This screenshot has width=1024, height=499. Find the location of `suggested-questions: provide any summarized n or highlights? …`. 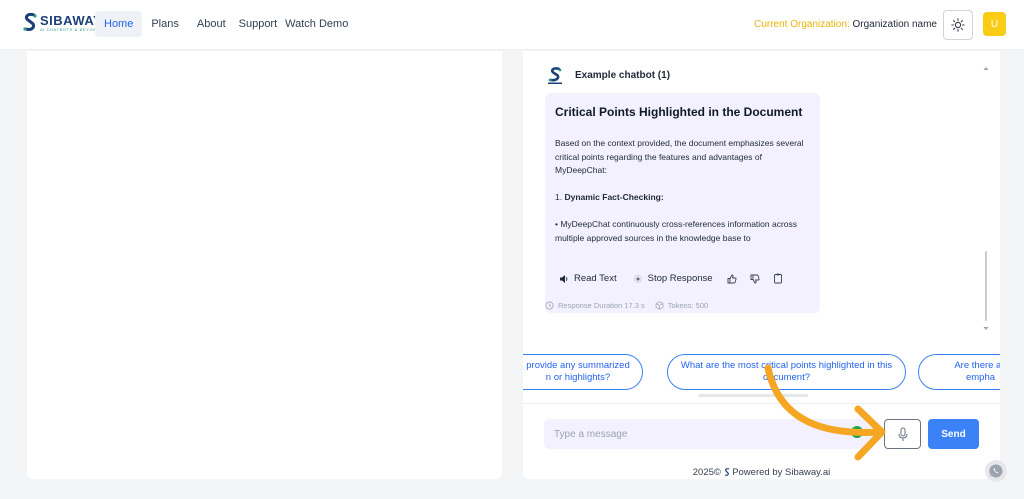

suggested-questions: provide any summarized n or highlights? … is located at coordinates (761, 375).